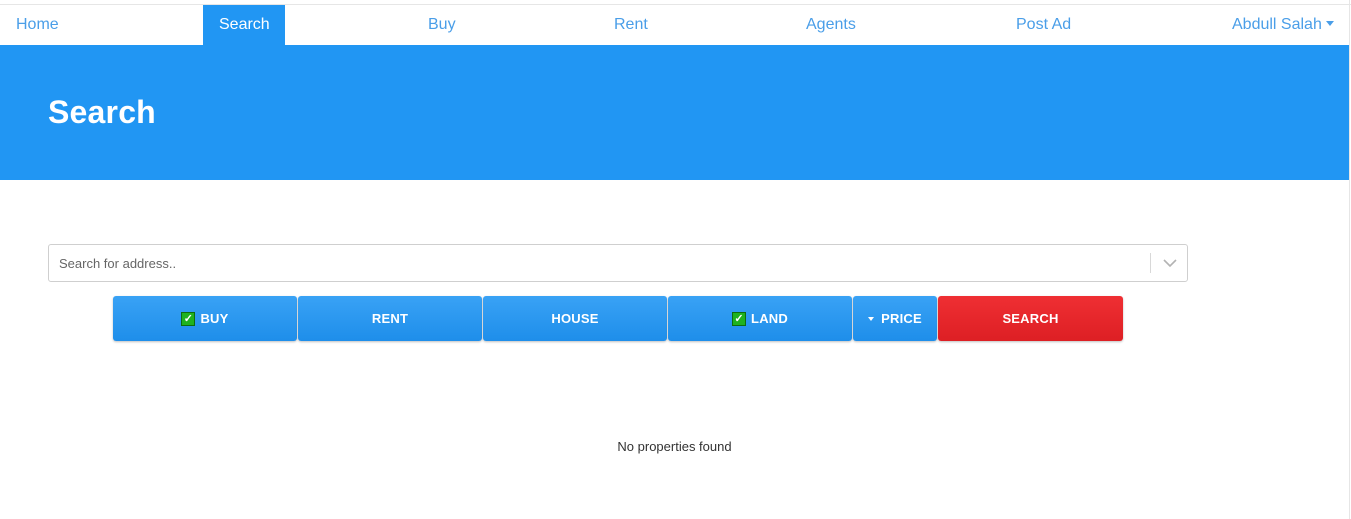 The height and width of the screenshot is (519, 1351). I want to click on filter-buy-label: BUY, so click(214, 318).